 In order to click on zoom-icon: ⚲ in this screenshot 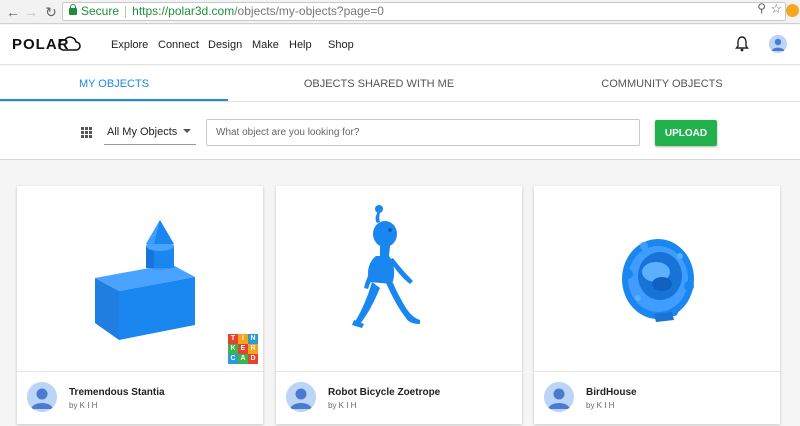, I will do `click(761, 8)`.